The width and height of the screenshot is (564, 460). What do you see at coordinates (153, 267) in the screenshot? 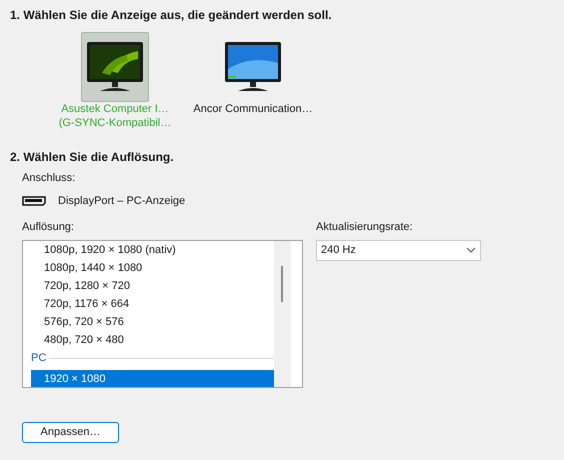
I see `resolution-item: 1080p, 1440 × 1080` at bounding box center [153, 267].